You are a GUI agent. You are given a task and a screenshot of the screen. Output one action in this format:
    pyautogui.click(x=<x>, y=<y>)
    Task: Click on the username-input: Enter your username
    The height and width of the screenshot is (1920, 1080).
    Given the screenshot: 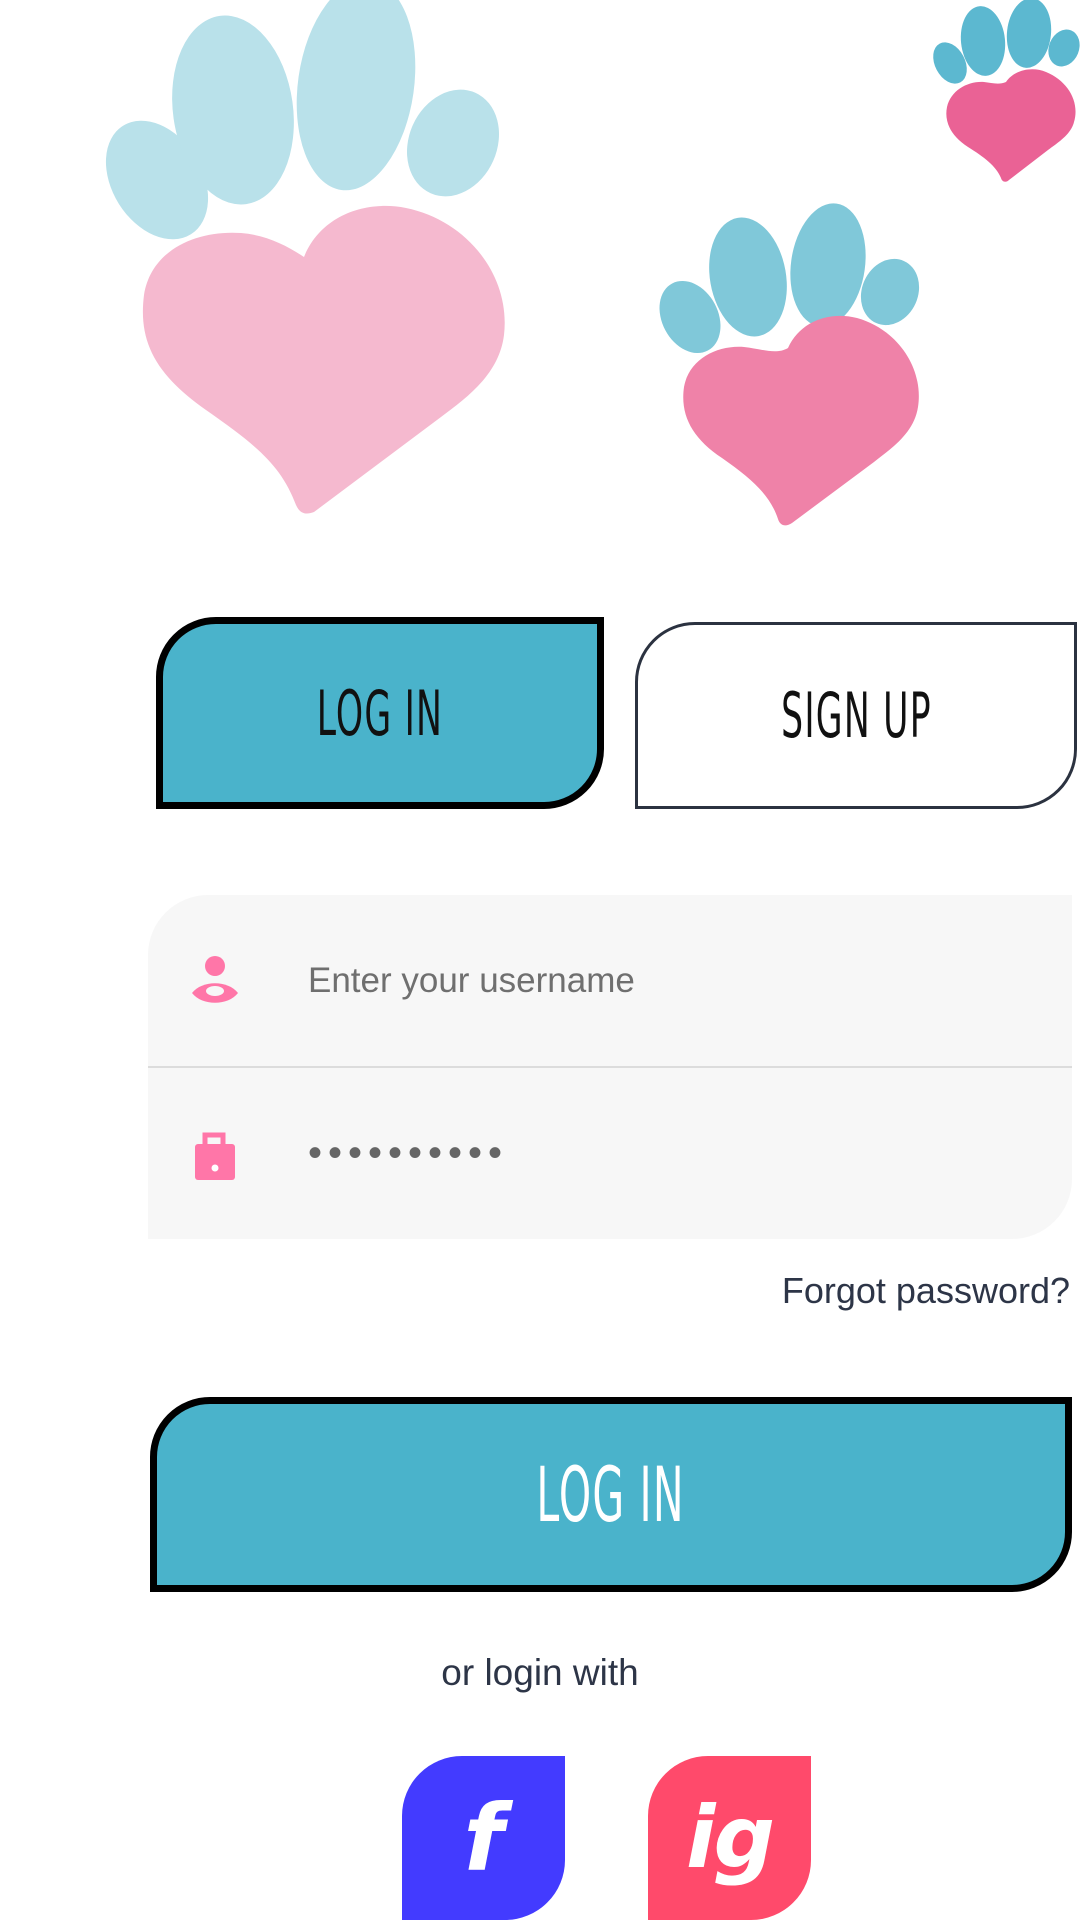 What is the action you would take?
    pyautogui.click(x=471, y=981)
    